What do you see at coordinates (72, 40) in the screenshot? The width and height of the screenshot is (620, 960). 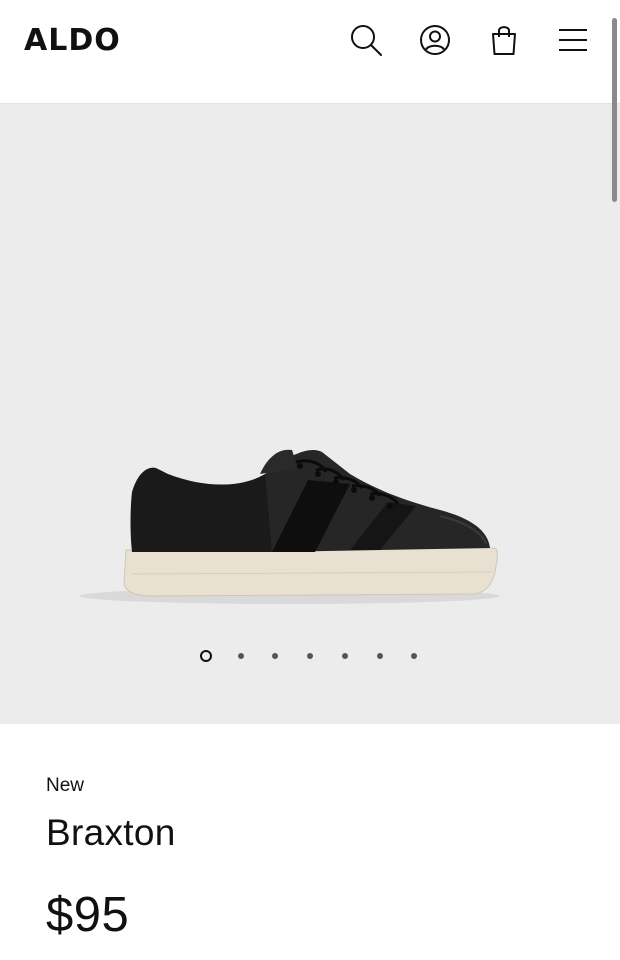 I see `aldo-logo: ALDO` at bounding box center [72, 40].